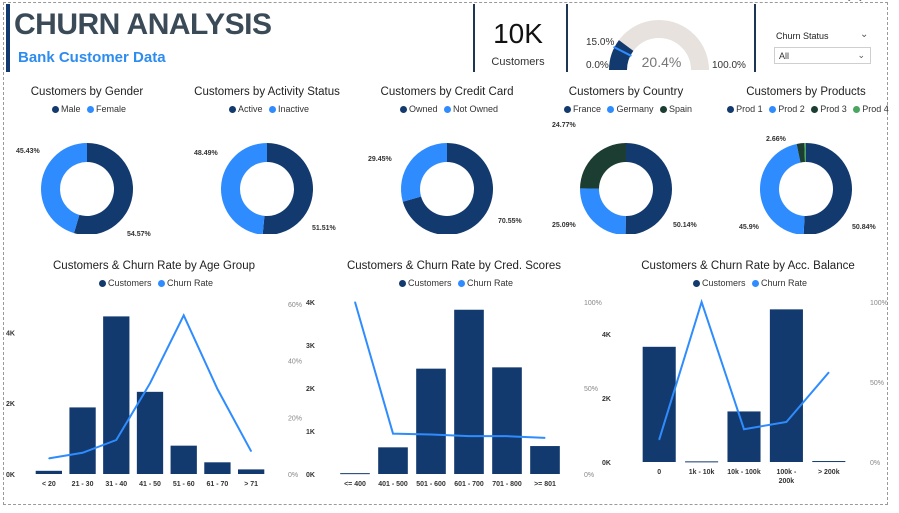 The height and width of the screenshot is (513, 899). Describe the element at coordinates (729, 65) in the screenshot. I see `gauge-max-label: 100.0%` at that location.